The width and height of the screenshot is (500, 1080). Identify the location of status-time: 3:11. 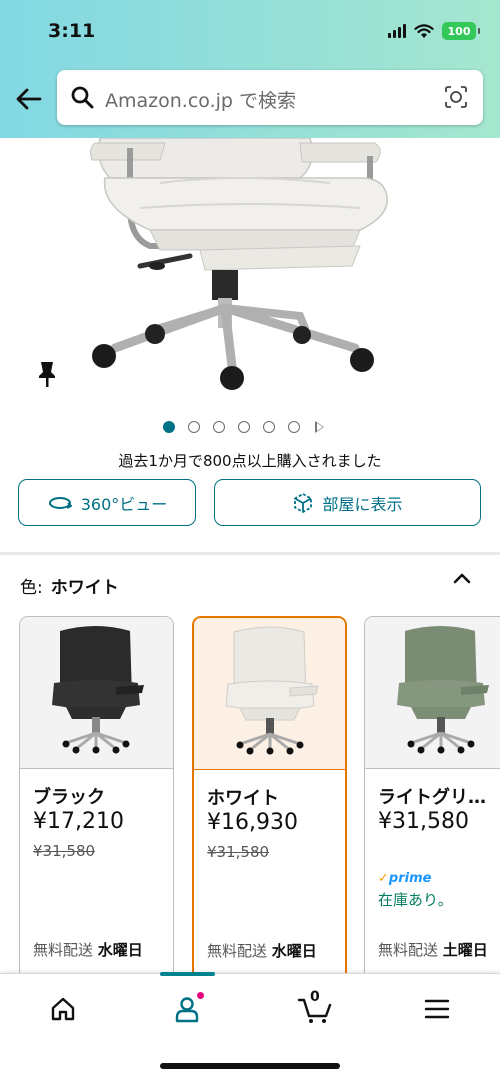
(72, 31).